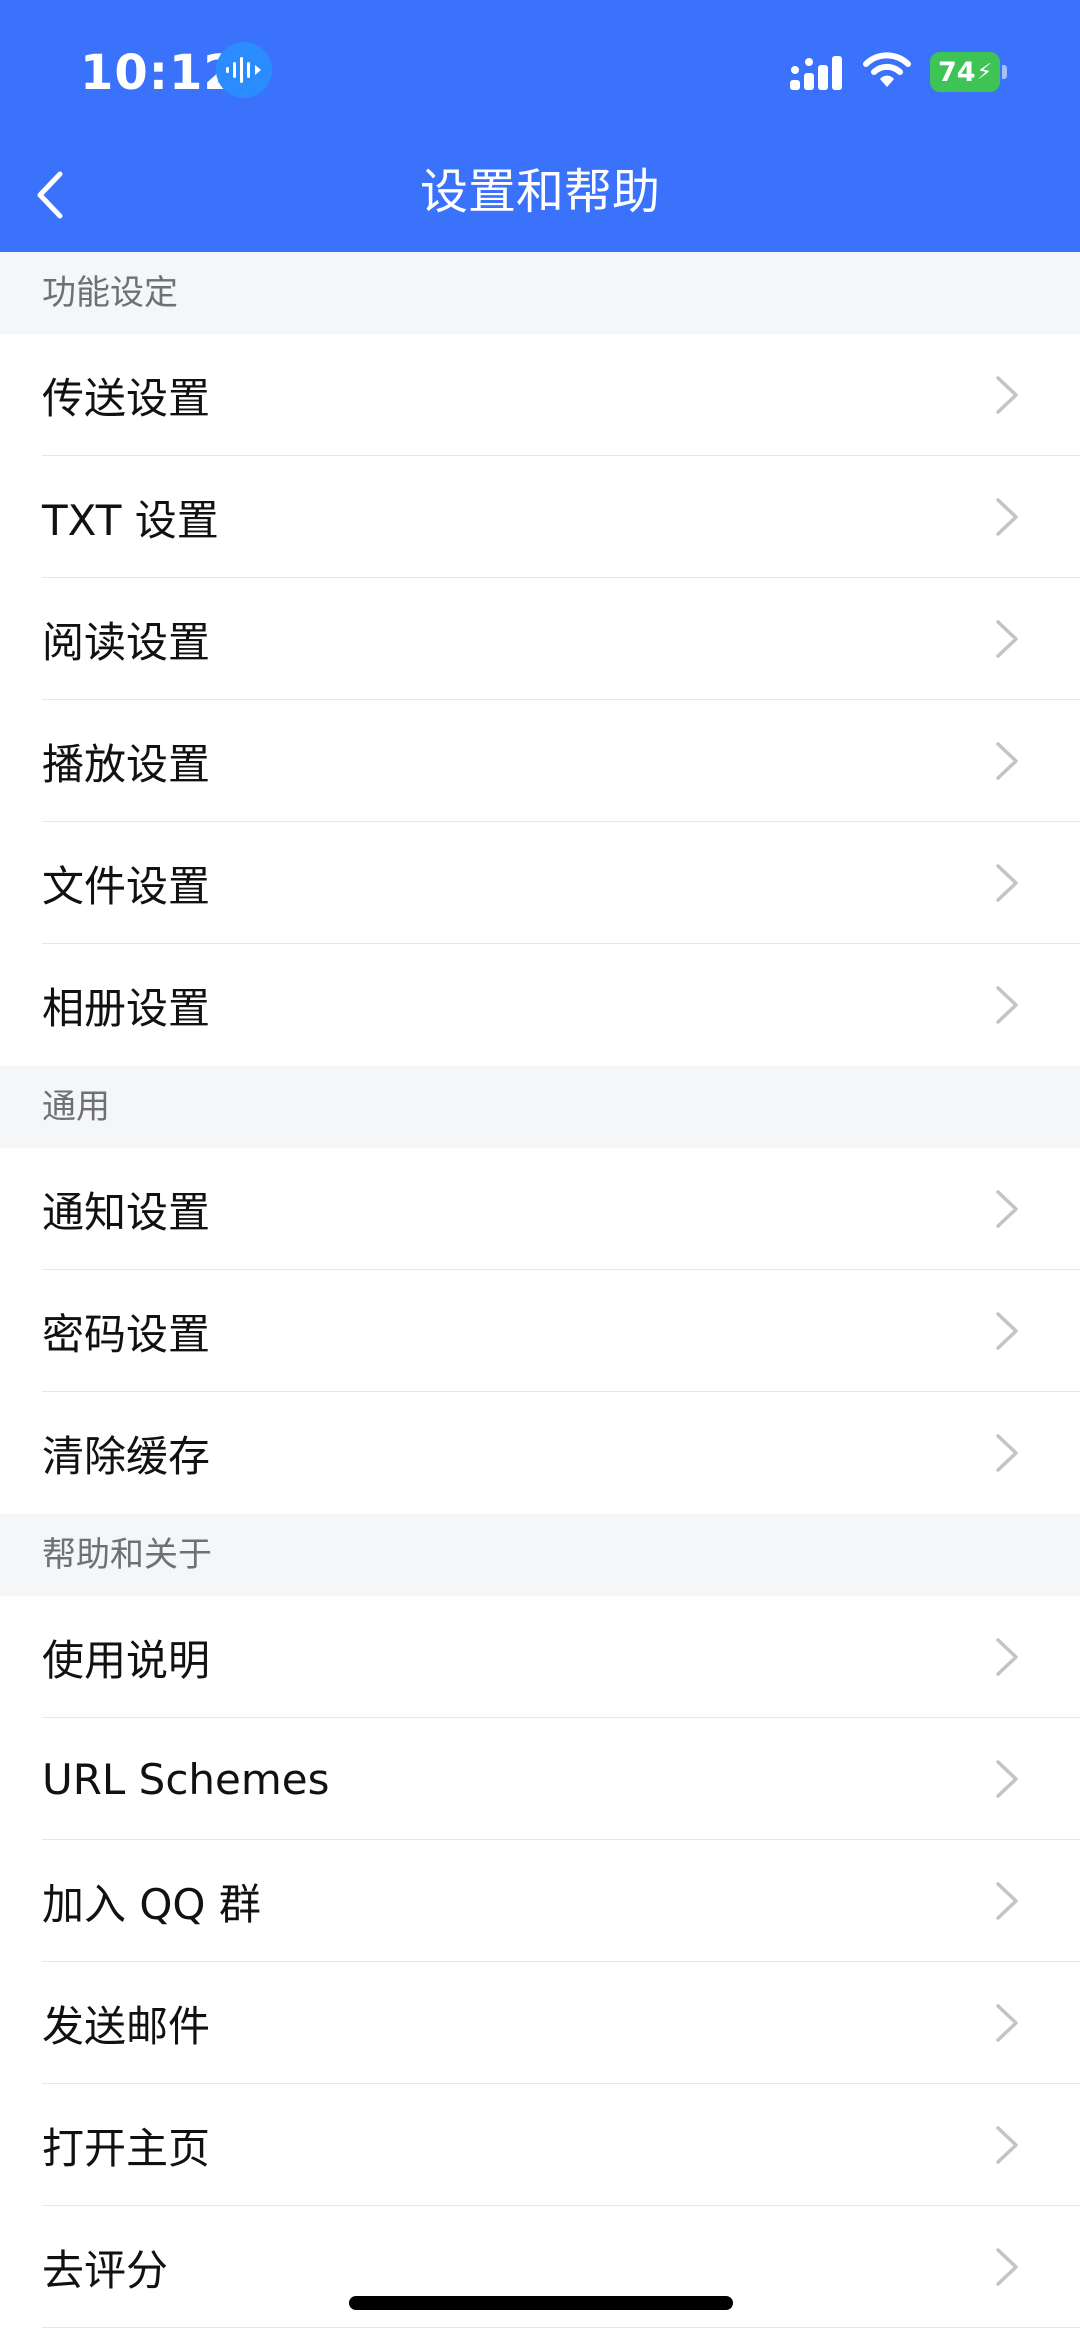 The height and width of the screenshot is (2337, 1080). I want to click on list-item-send-email: 发送邮件, so click(540, 2023).